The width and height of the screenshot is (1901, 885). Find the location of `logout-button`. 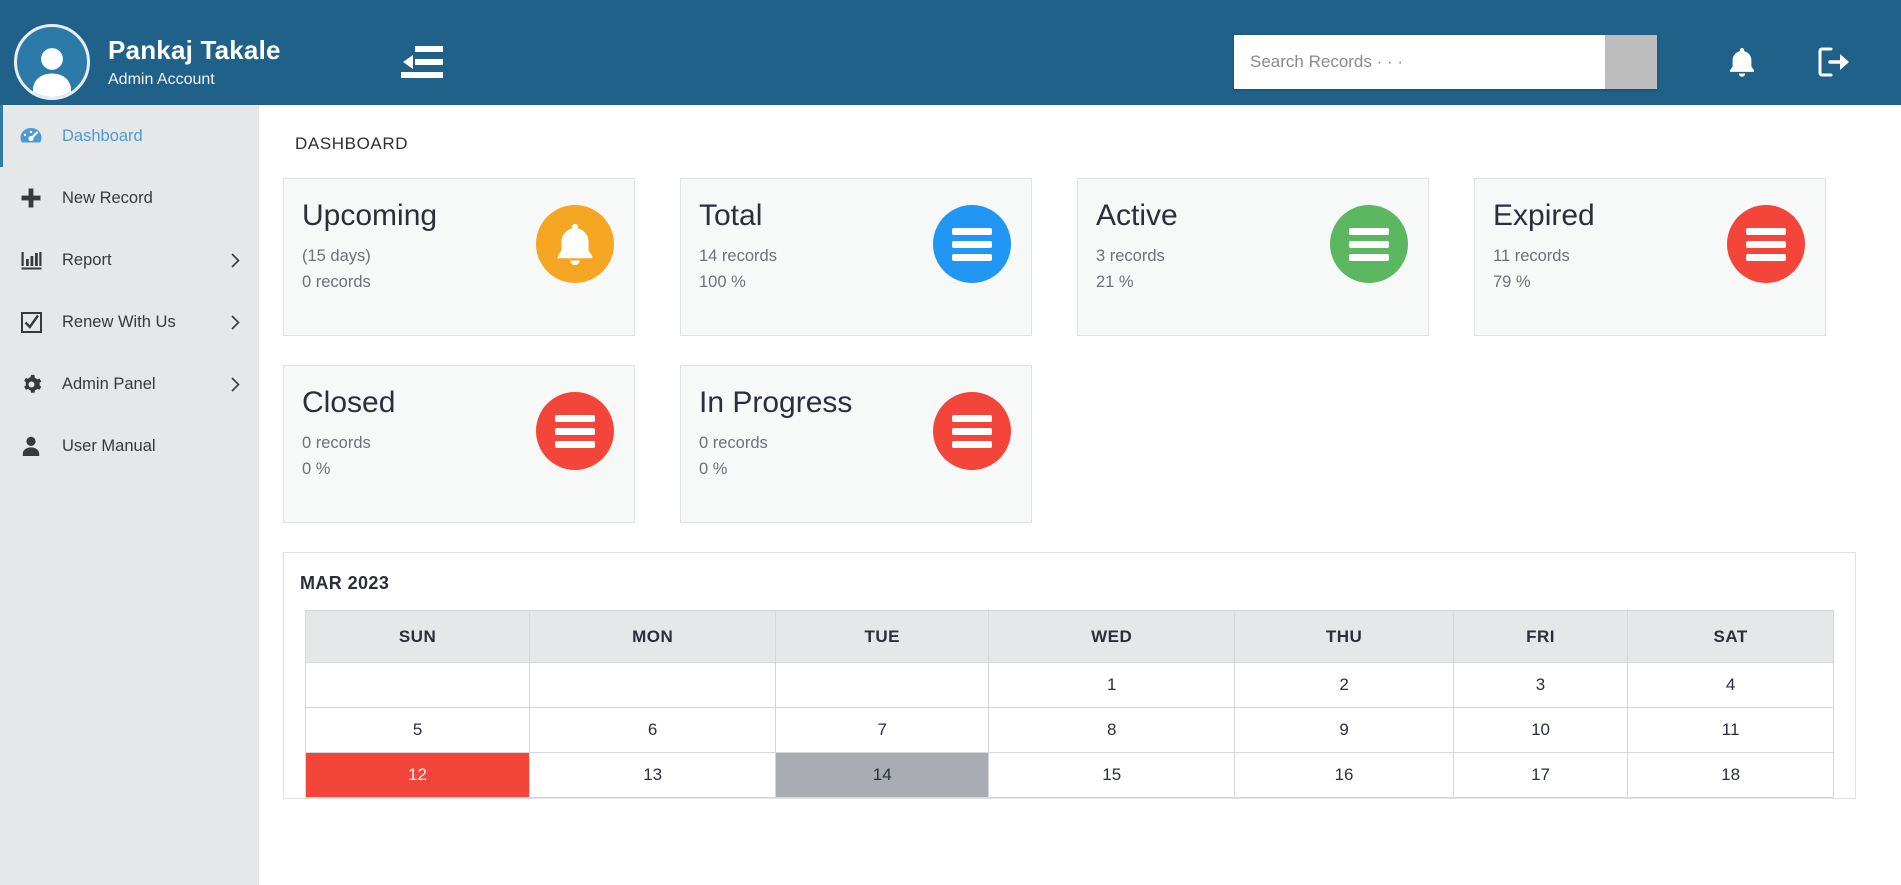

logout-button is located at coordinates (1834, 62).